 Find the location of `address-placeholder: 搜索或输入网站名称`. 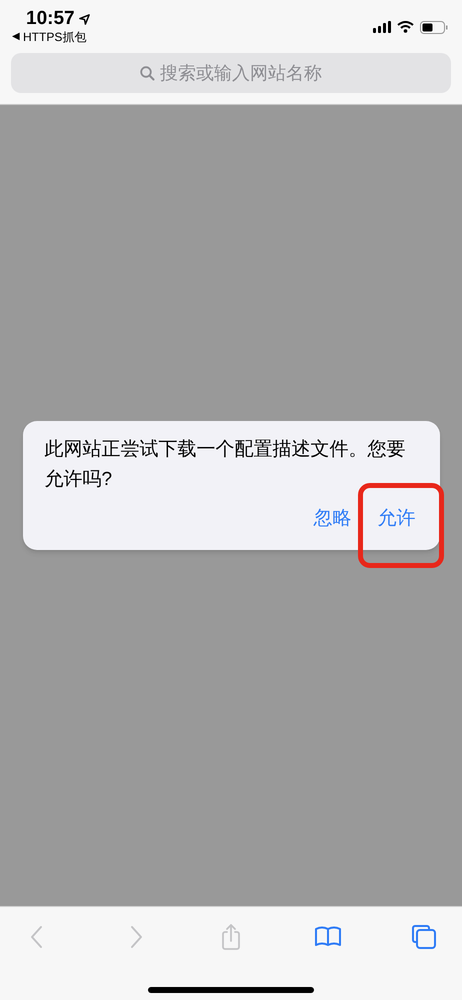

address-placeholder: 搜索或输入网站名称 is located at coordinates (241, 73).